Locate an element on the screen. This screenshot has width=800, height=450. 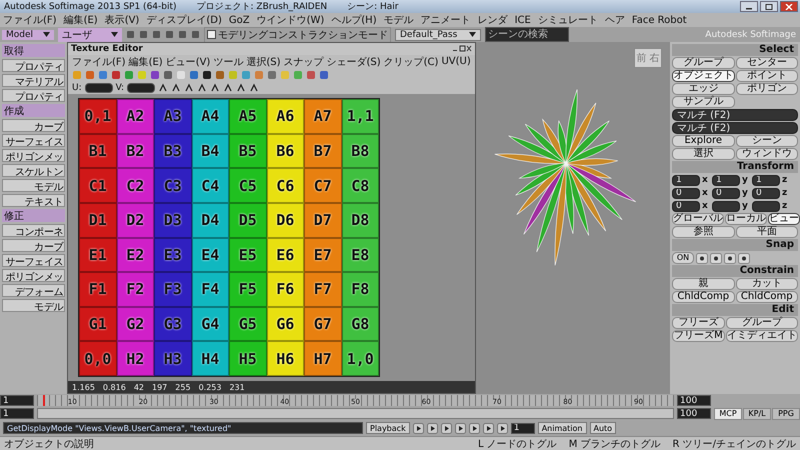
menu-item: Face Robot is located at coordinates (659, 20).